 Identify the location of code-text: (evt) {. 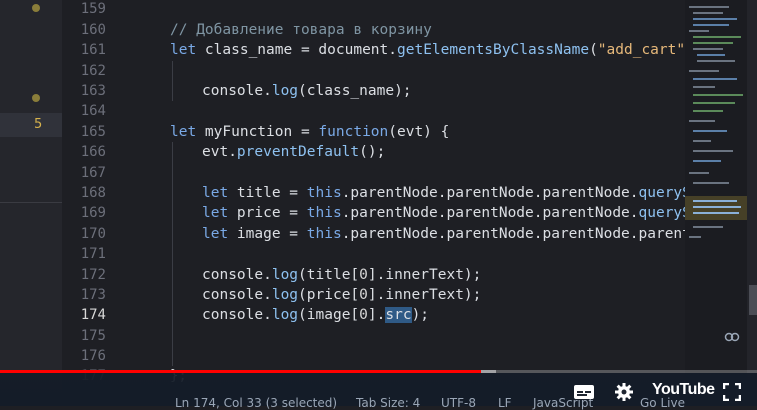
(419, 132).